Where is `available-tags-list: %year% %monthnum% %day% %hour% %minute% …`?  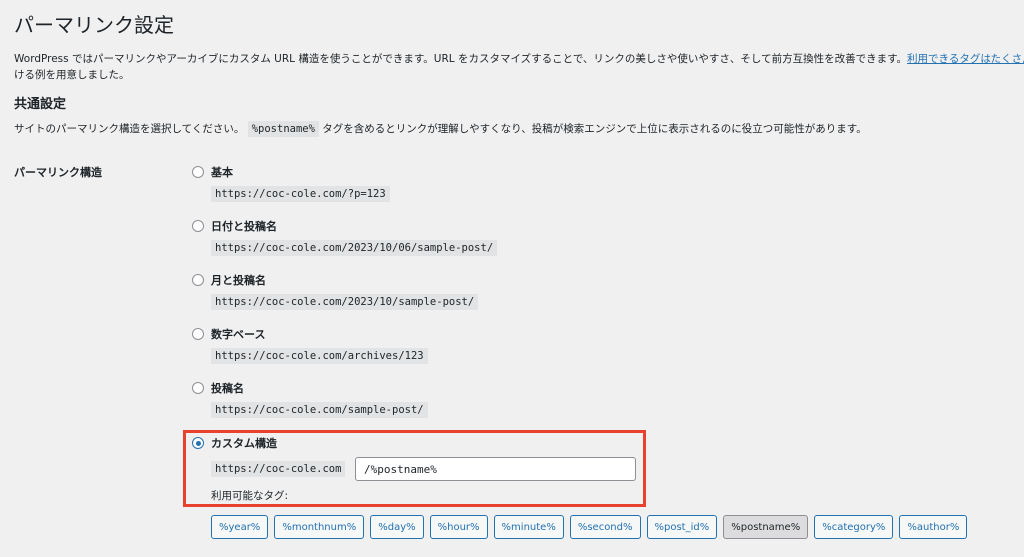
available-tags-list: %year% %monthnum% %day% %hour% %minute% … is located at coordinates (589, 527).